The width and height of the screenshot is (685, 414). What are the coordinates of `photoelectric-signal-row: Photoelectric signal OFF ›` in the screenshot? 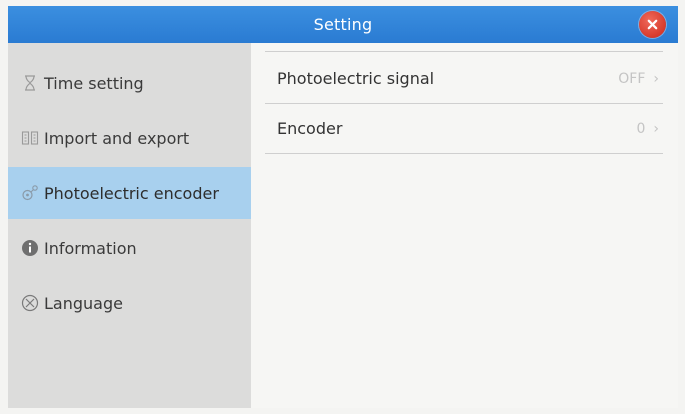 It's located at (464, 79).